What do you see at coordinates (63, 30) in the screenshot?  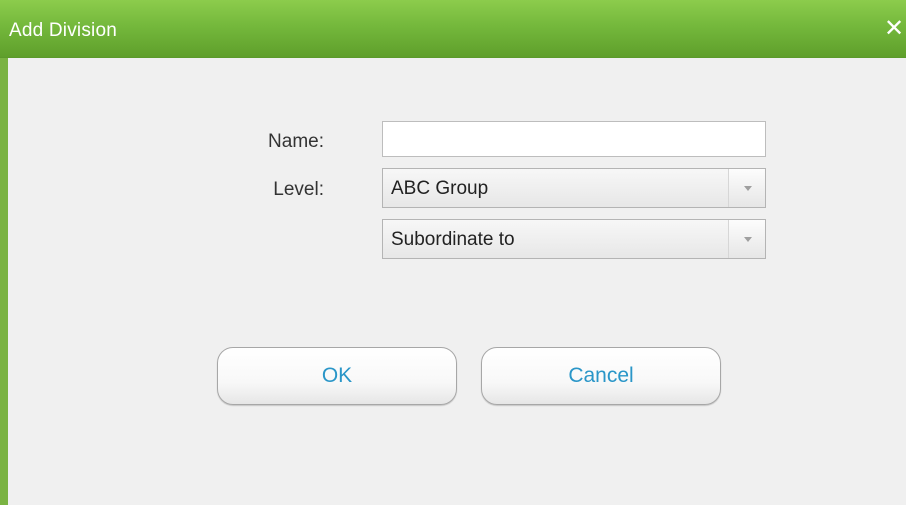 I see `dialog-title: Add Division` at bounding box center [63, 30].